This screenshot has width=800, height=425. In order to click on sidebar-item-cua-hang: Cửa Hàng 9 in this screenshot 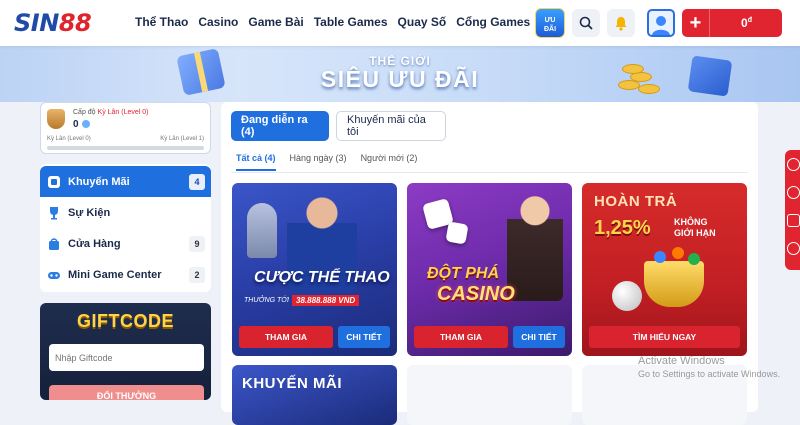, I will do `click(125, 243)`.